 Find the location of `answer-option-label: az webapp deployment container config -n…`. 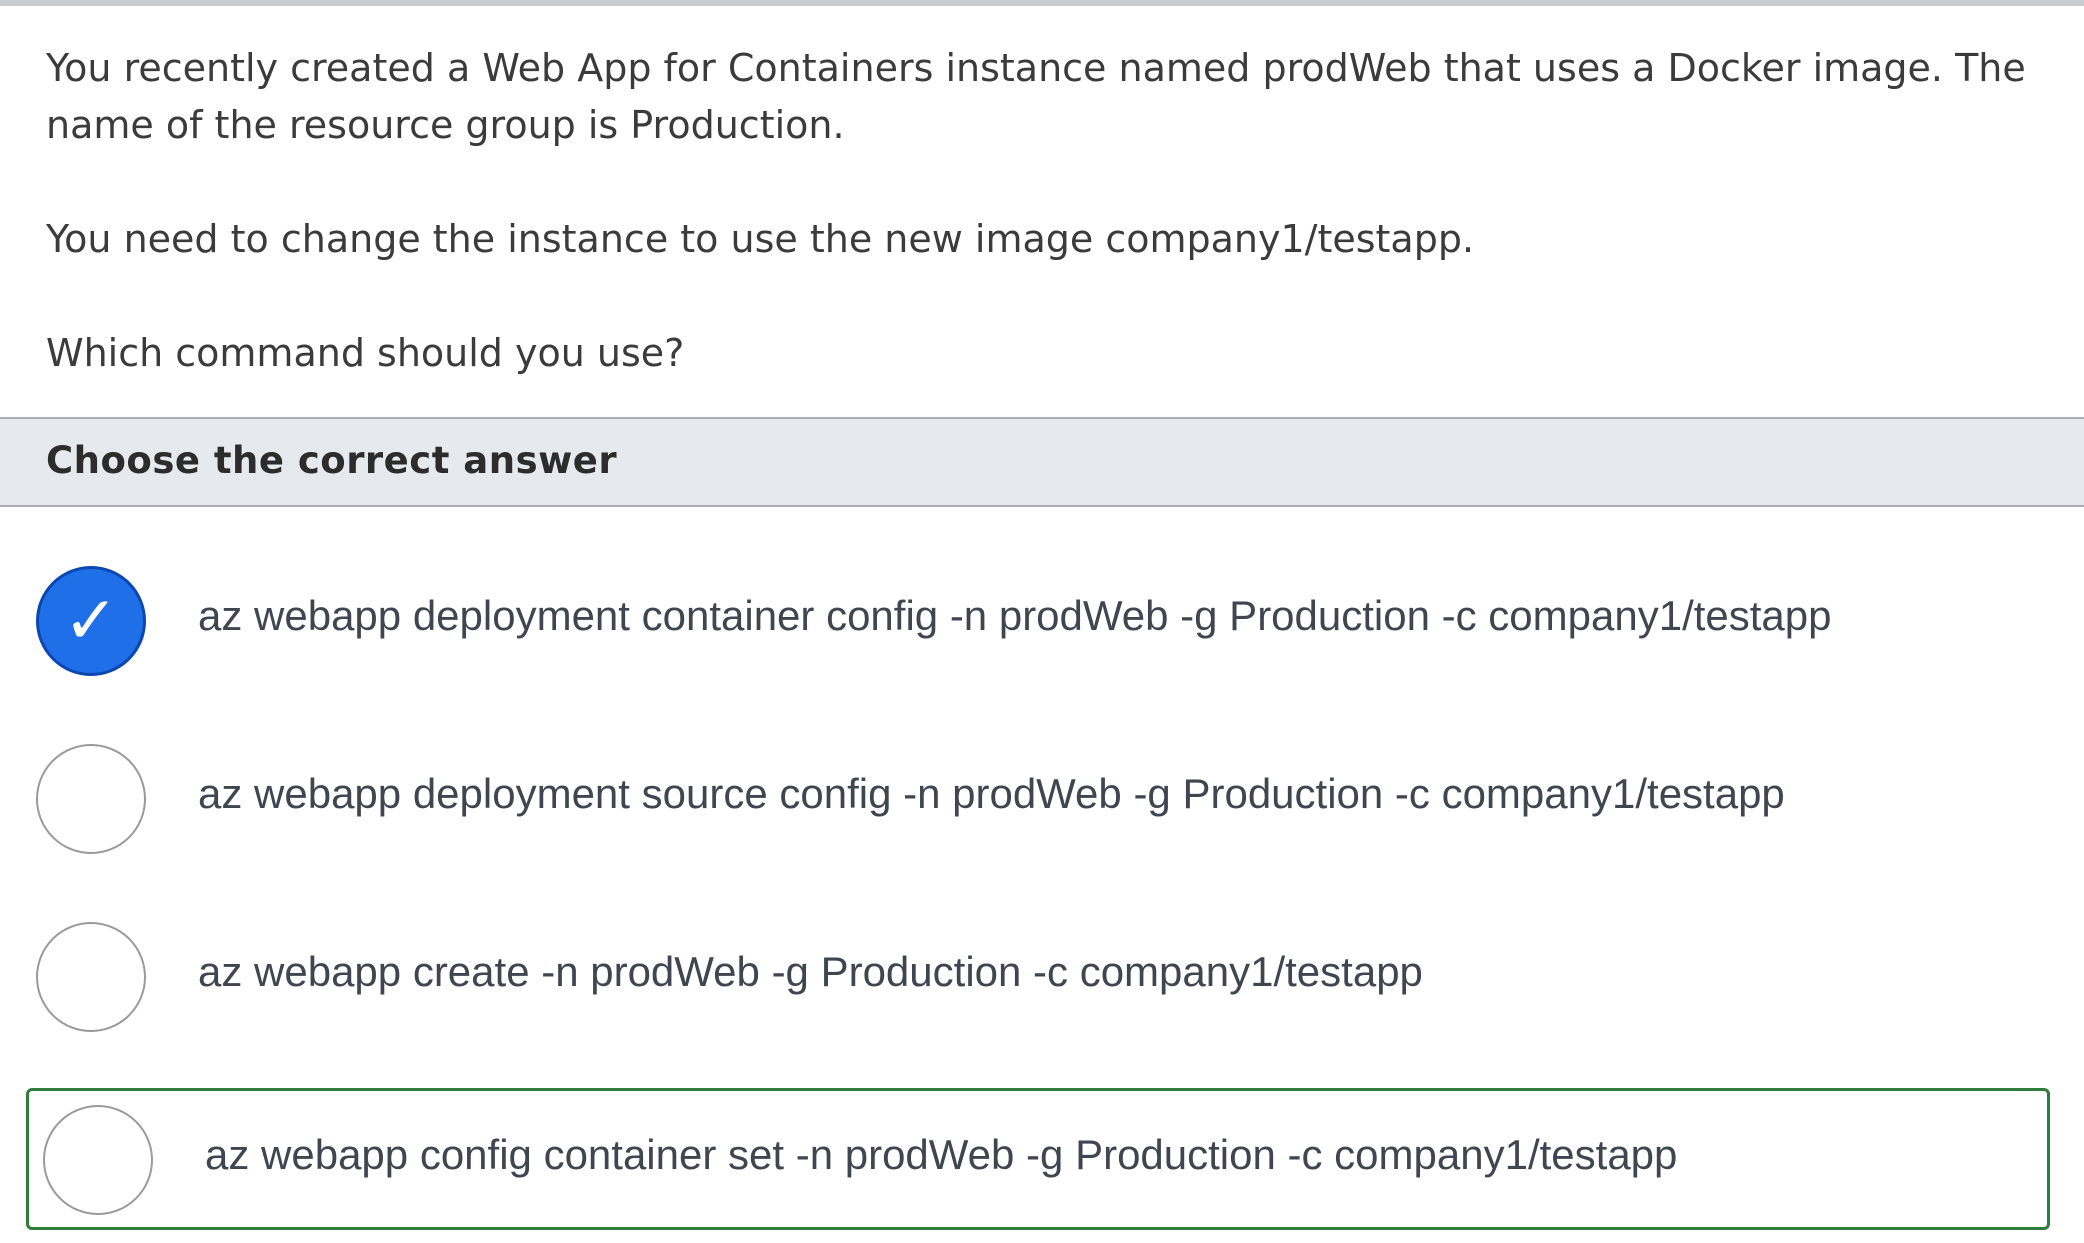

answer-option-label: az webapp deployment container config -n… is located at coordinates (1015, 615).